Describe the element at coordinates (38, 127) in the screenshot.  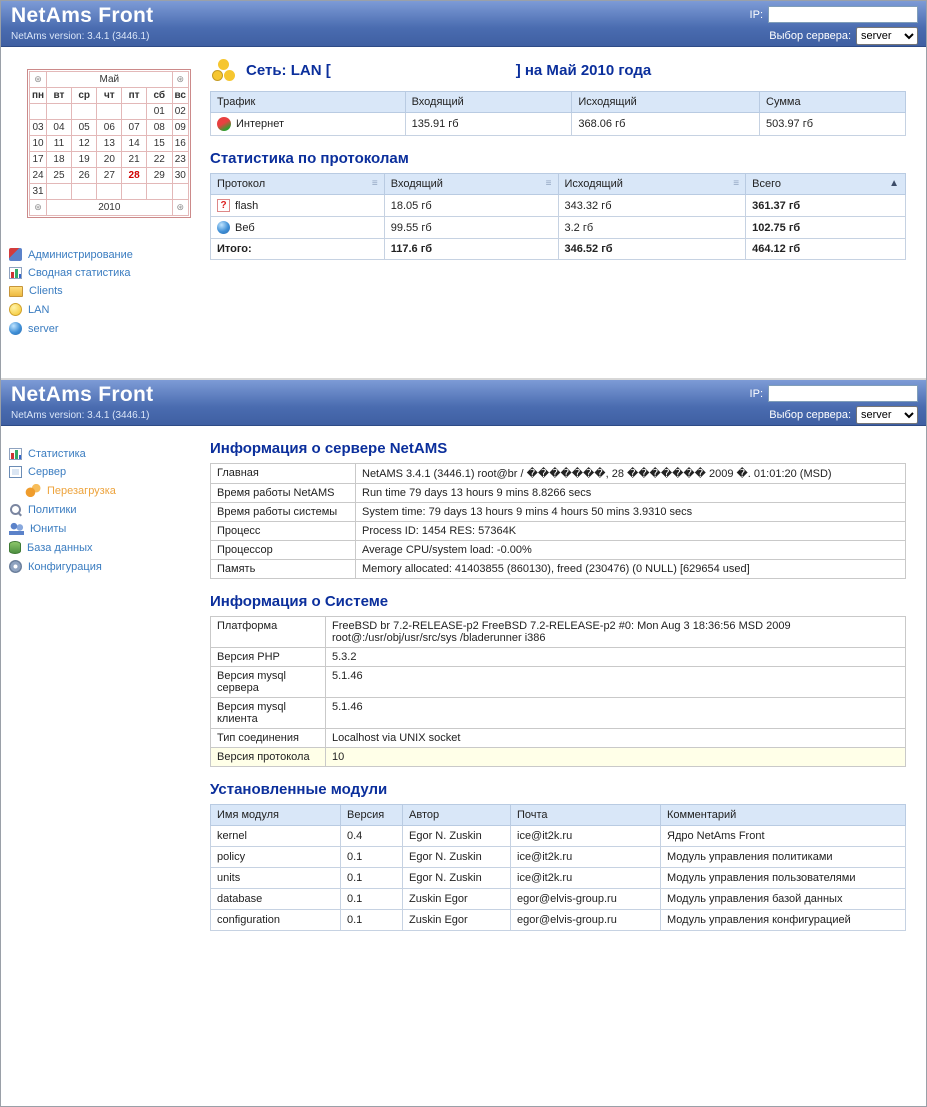
I see `calendar-day: 03` at that location.